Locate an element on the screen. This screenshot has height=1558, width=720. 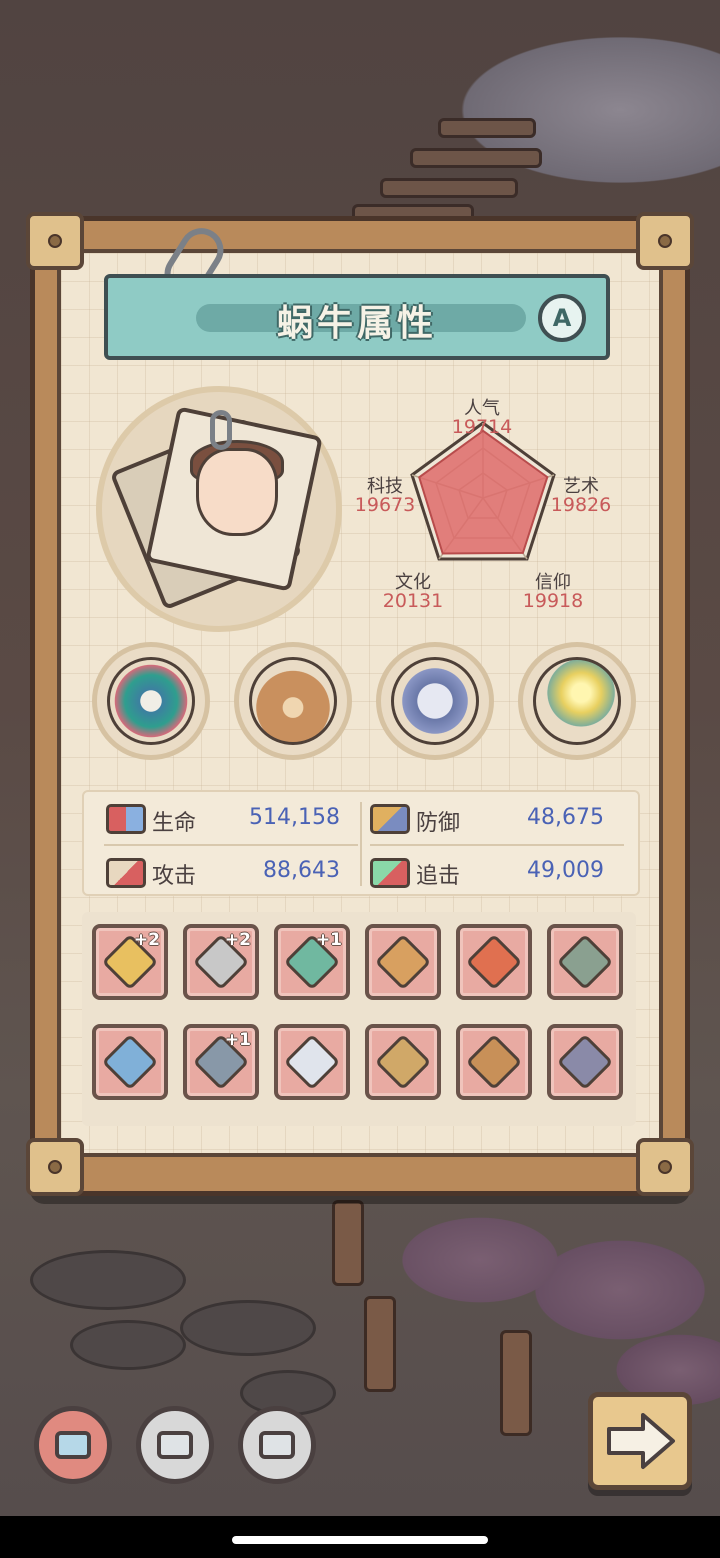
stat-value-defense: 48,675 is located at coordinates (565, 817).